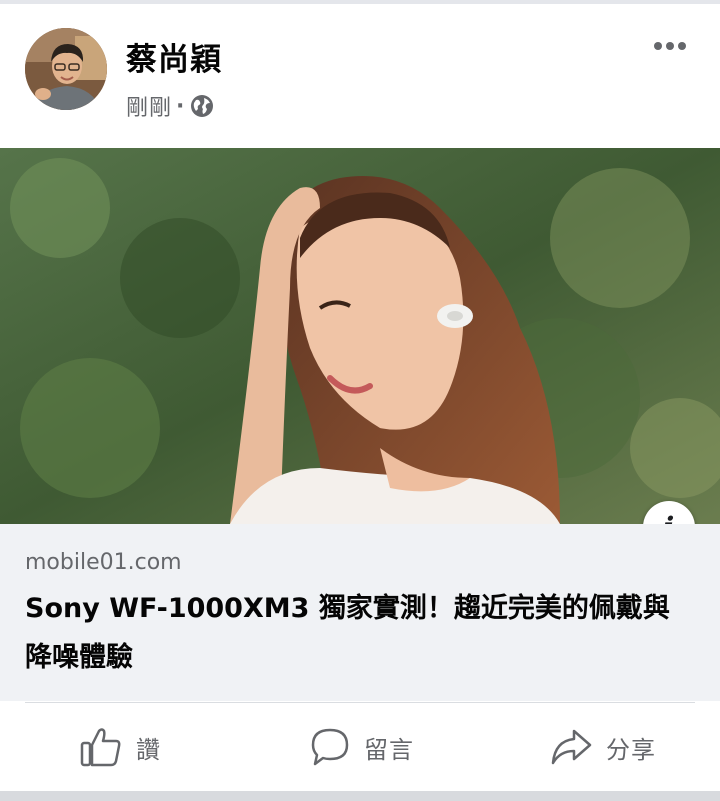 The height and width of the screenshot is (801, 720). What do you see at coordinates (174, 56) in the screenshot?
I see `author-name: 蔡尚穎` at bounding box center [174, 56].